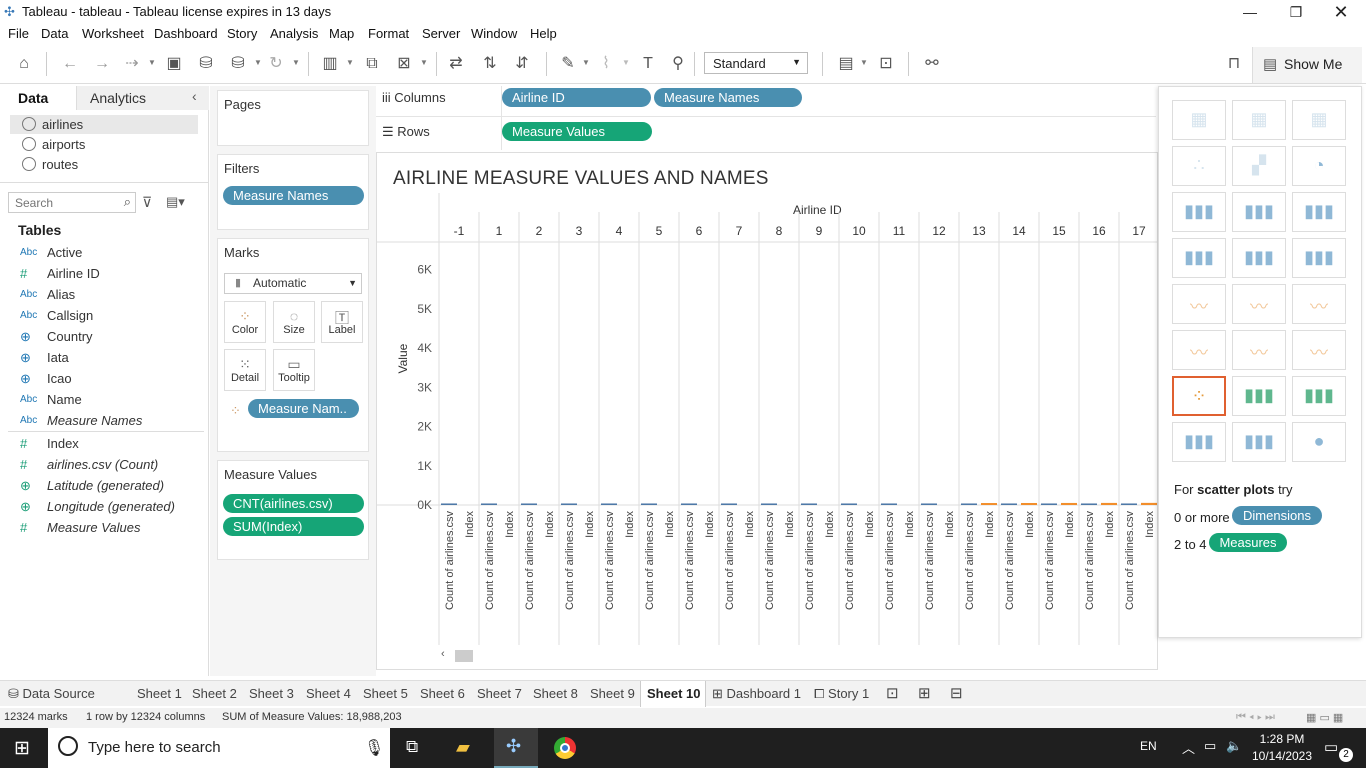 The height and width of the screenshot is (768, 1366). I want to click on chart-type-packed-bubbles: ●, so click(1319, 442).